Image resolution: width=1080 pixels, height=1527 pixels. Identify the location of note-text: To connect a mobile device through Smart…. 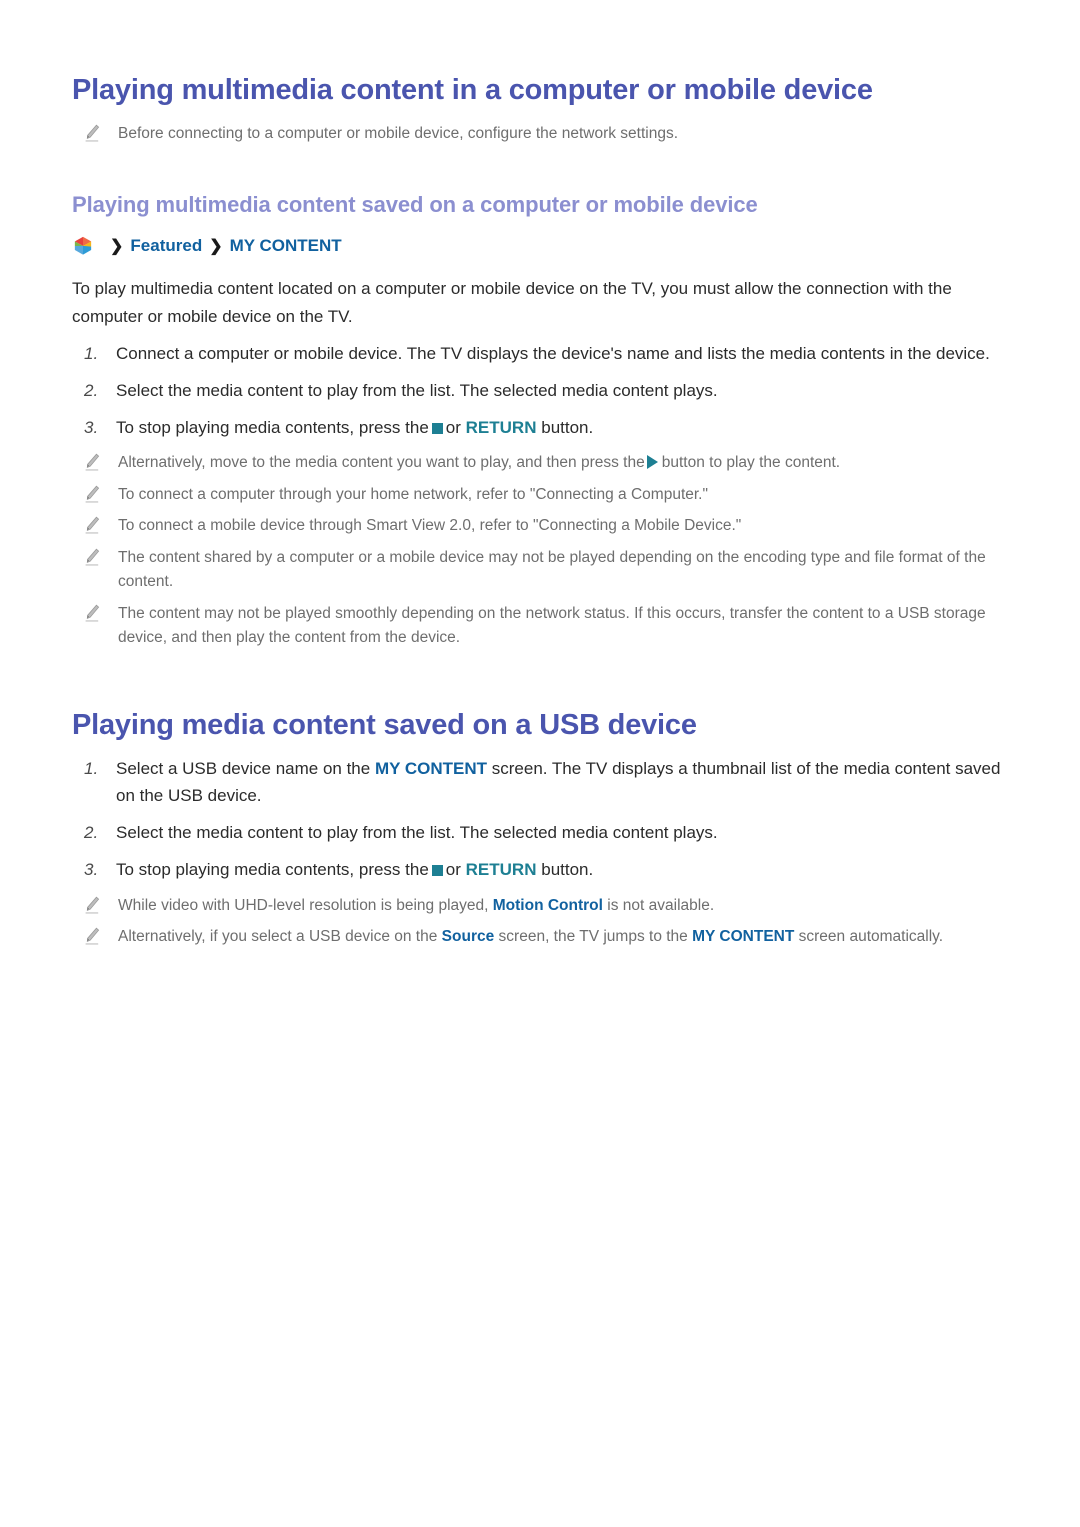
(430, 526).